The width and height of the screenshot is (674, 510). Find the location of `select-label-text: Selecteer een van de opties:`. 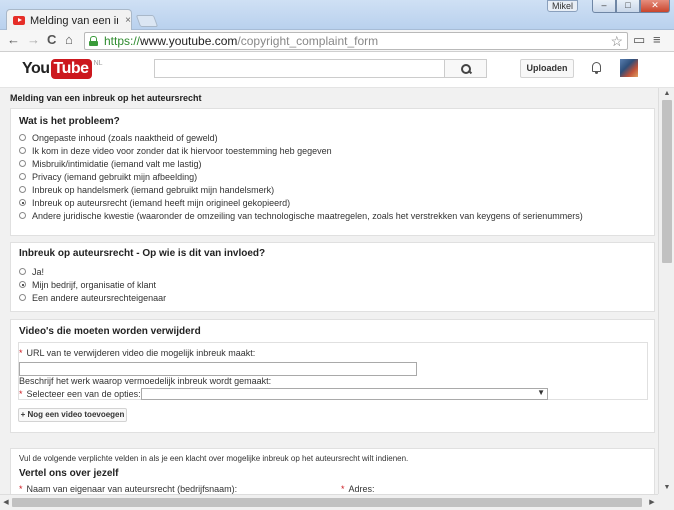

select-label-text: Selecteer een van de opties: is located at coordinates (83, 394).